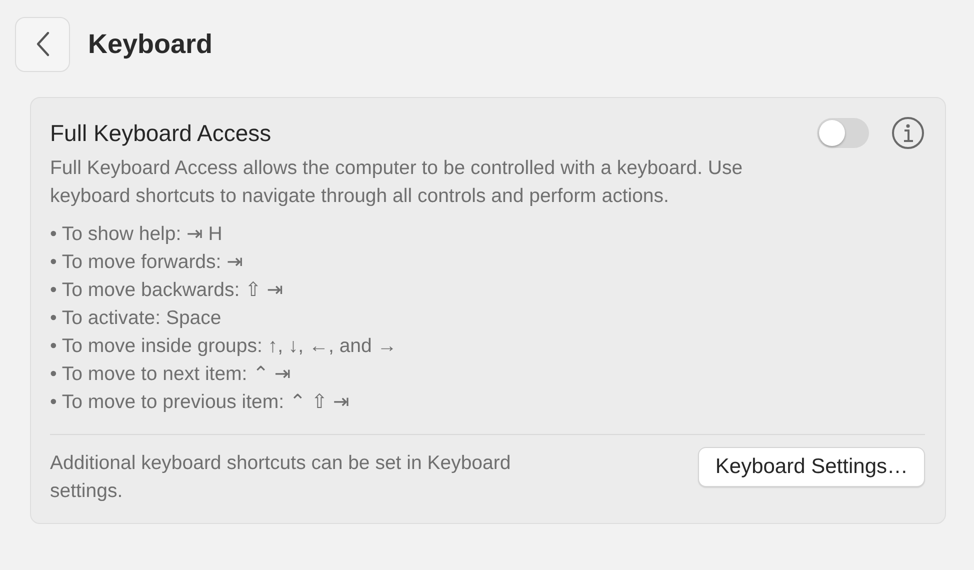 This screenshot has width=974, height=570. Describe the element at coordinates (137, 234) in the screenshot. I see `shortcut-item: • To show help: ⇥ H` at that location.